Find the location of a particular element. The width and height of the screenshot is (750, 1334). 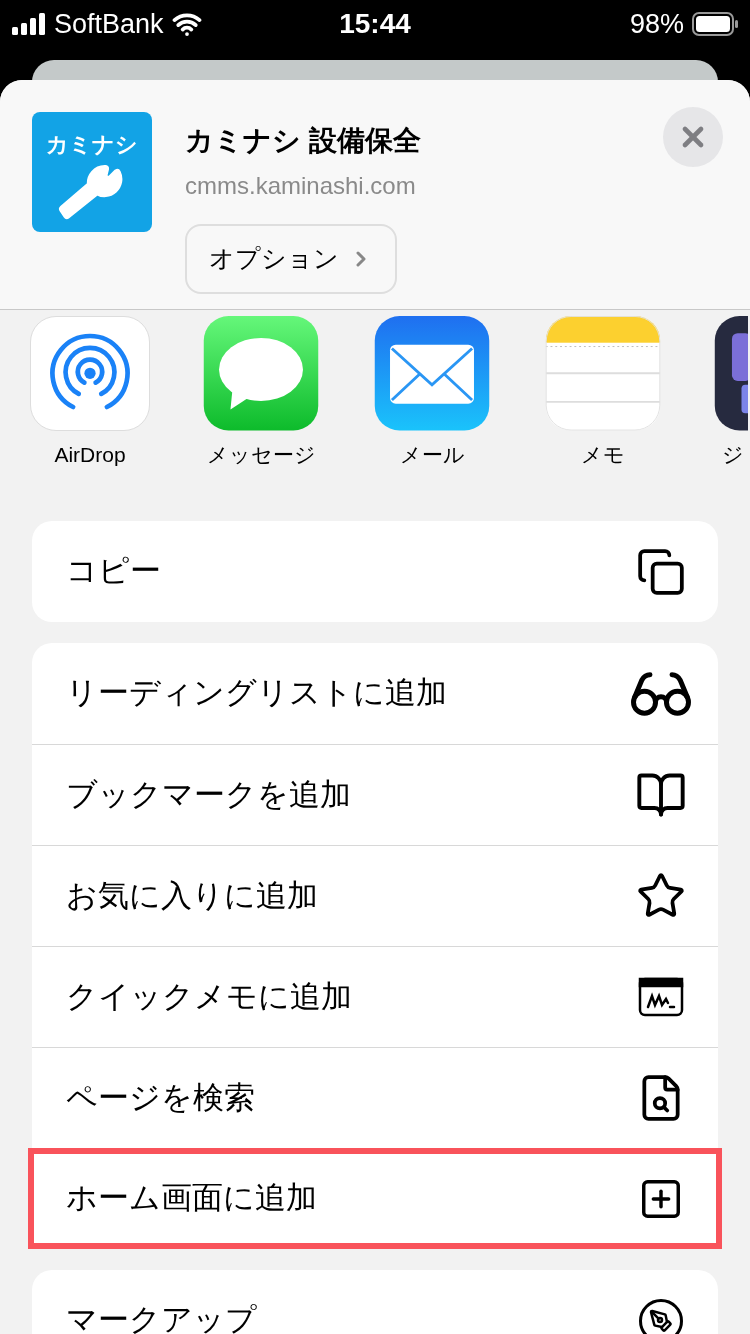

share-app-item: ジ is located at coordinates (731, 393).